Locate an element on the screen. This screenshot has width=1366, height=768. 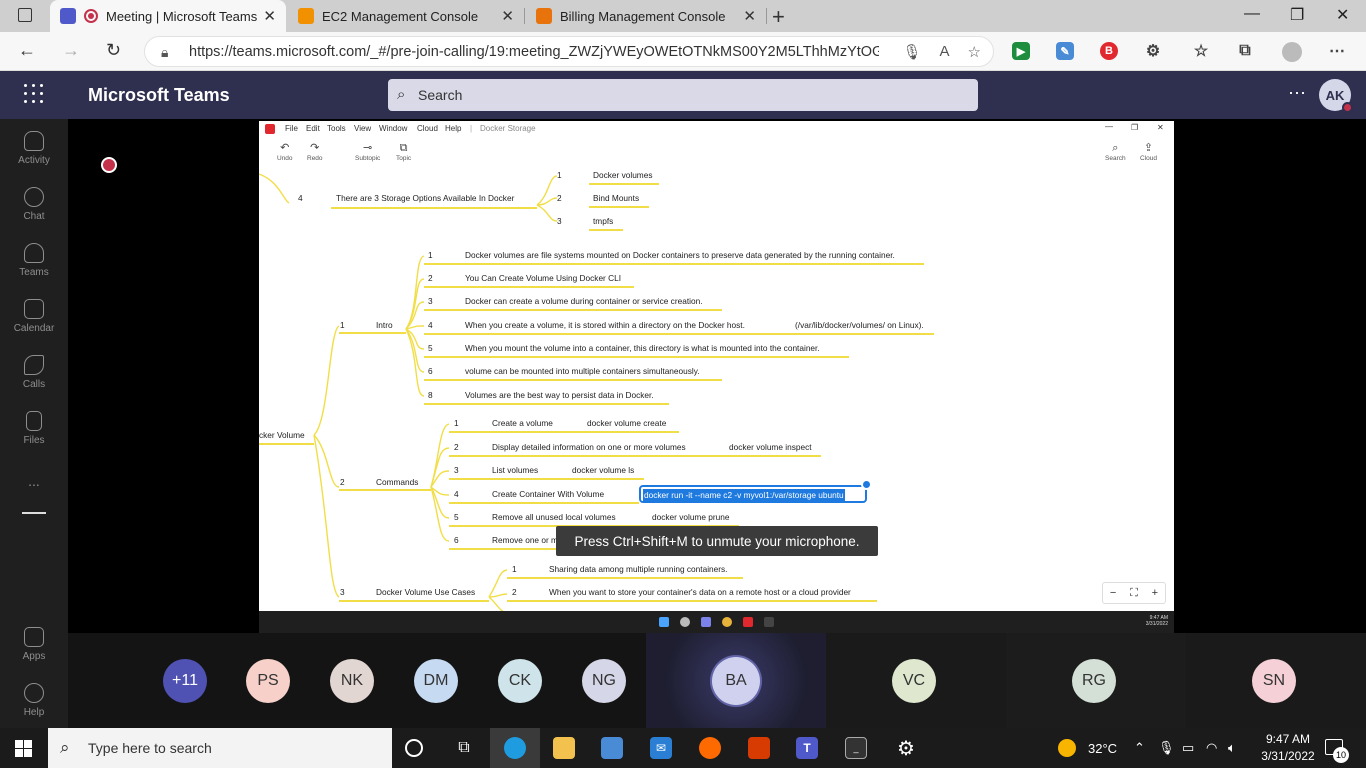
participant-tile-active-speaker: BA is located at coordinates (736, 680).